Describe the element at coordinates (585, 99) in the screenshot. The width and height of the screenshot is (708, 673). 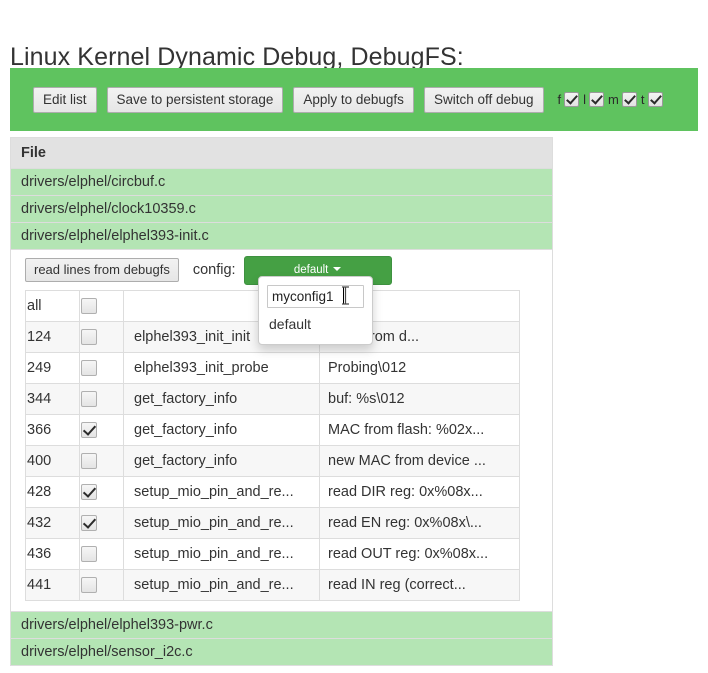
I see `flag-l-label: l` at that location.